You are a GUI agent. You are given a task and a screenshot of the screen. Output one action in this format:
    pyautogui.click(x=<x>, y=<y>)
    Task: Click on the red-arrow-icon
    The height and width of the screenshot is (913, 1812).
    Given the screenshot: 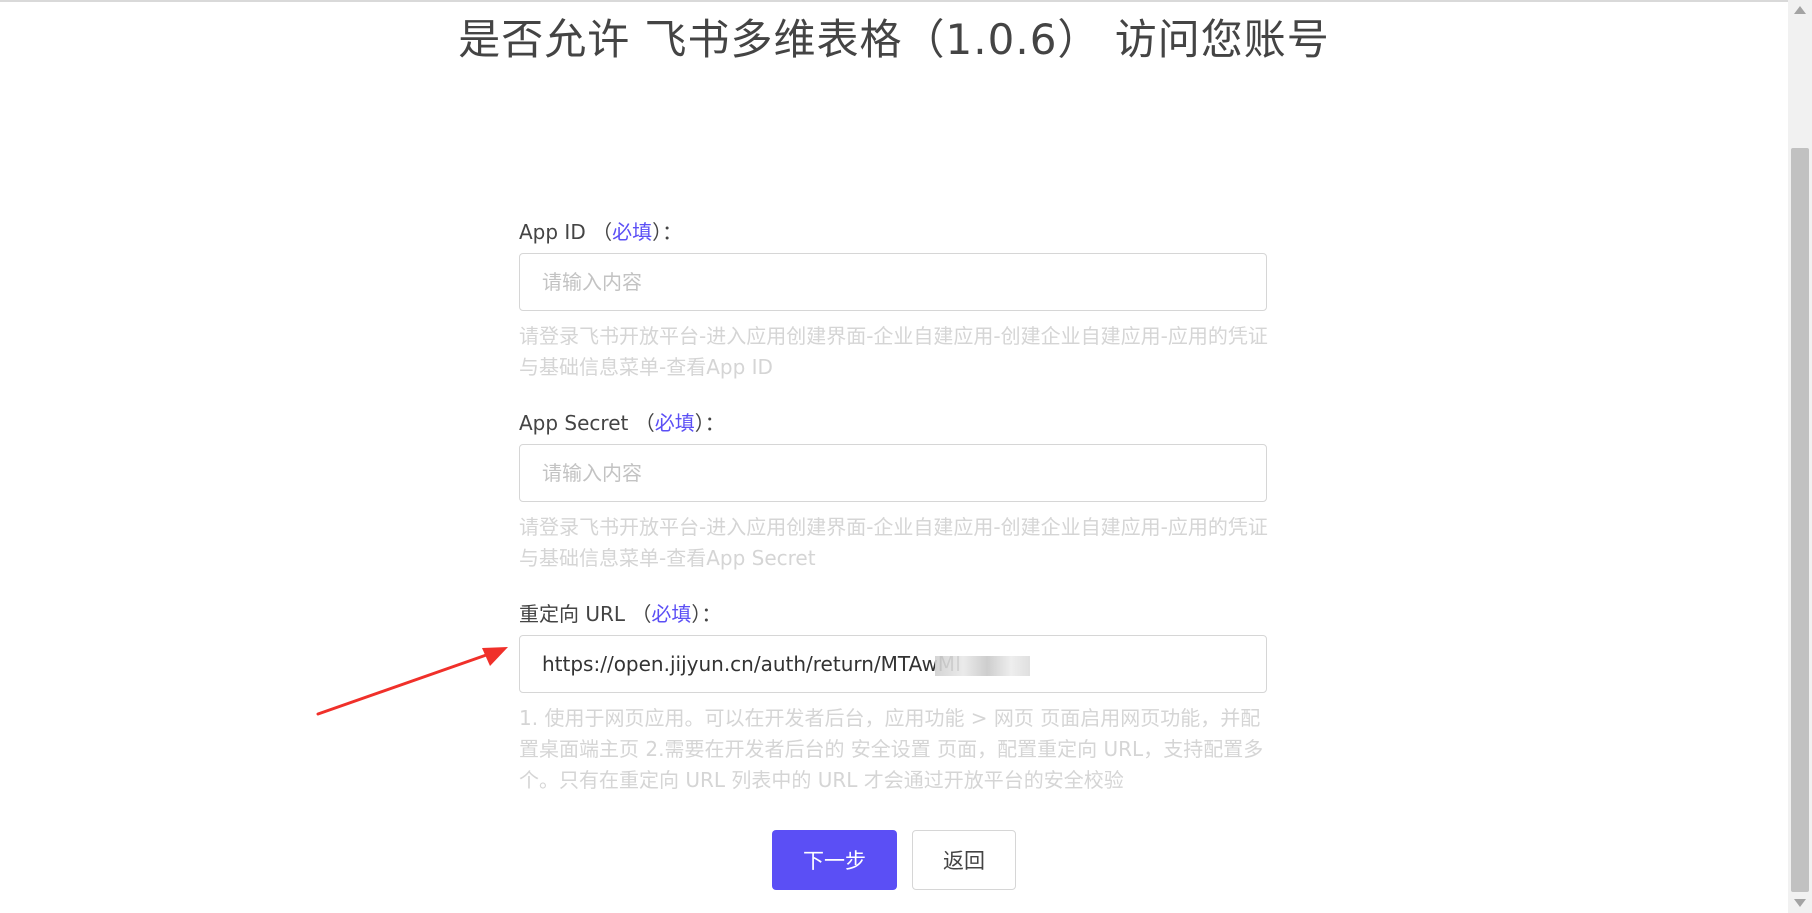 What is the action you would take?
    pyautogui.click(x=412, y=681)
    